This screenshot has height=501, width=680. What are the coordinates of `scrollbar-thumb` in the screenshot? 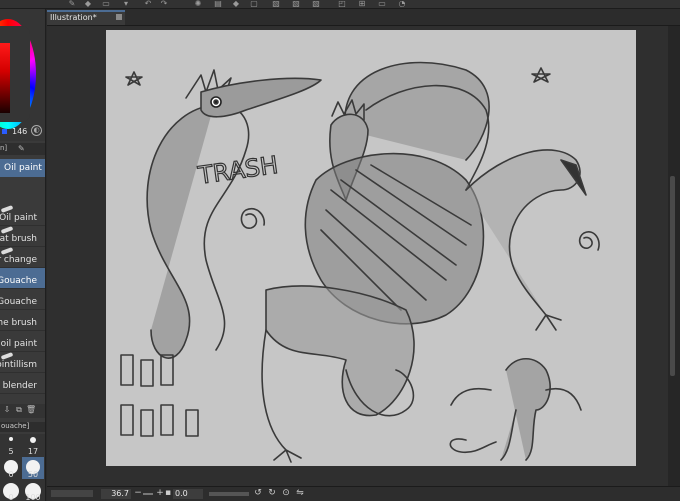 It's located at (672, 276).